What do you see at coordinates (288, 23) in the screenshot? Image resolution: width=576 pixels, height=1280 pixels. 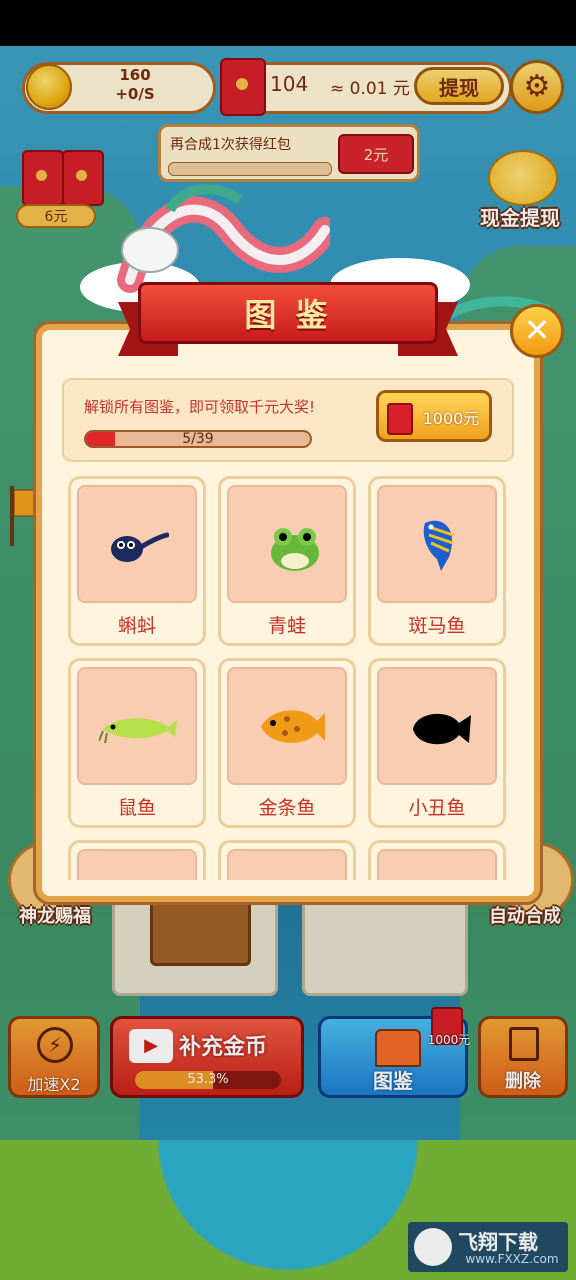 I see `status-bar` at bounding box center [288, 23].